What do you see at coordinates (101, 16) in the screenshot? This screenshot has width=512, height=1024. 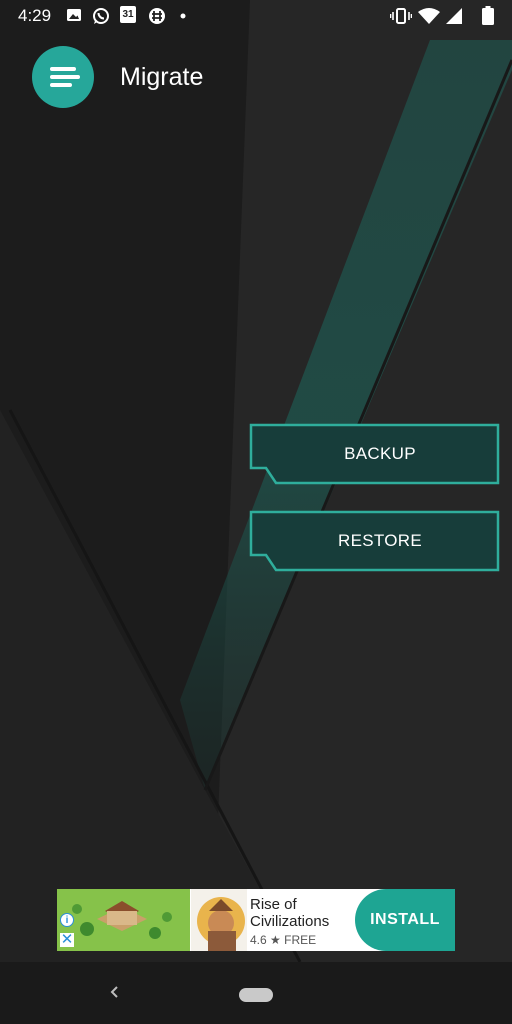 I see `whatsapp-icon` at bounding box center [101, 16].